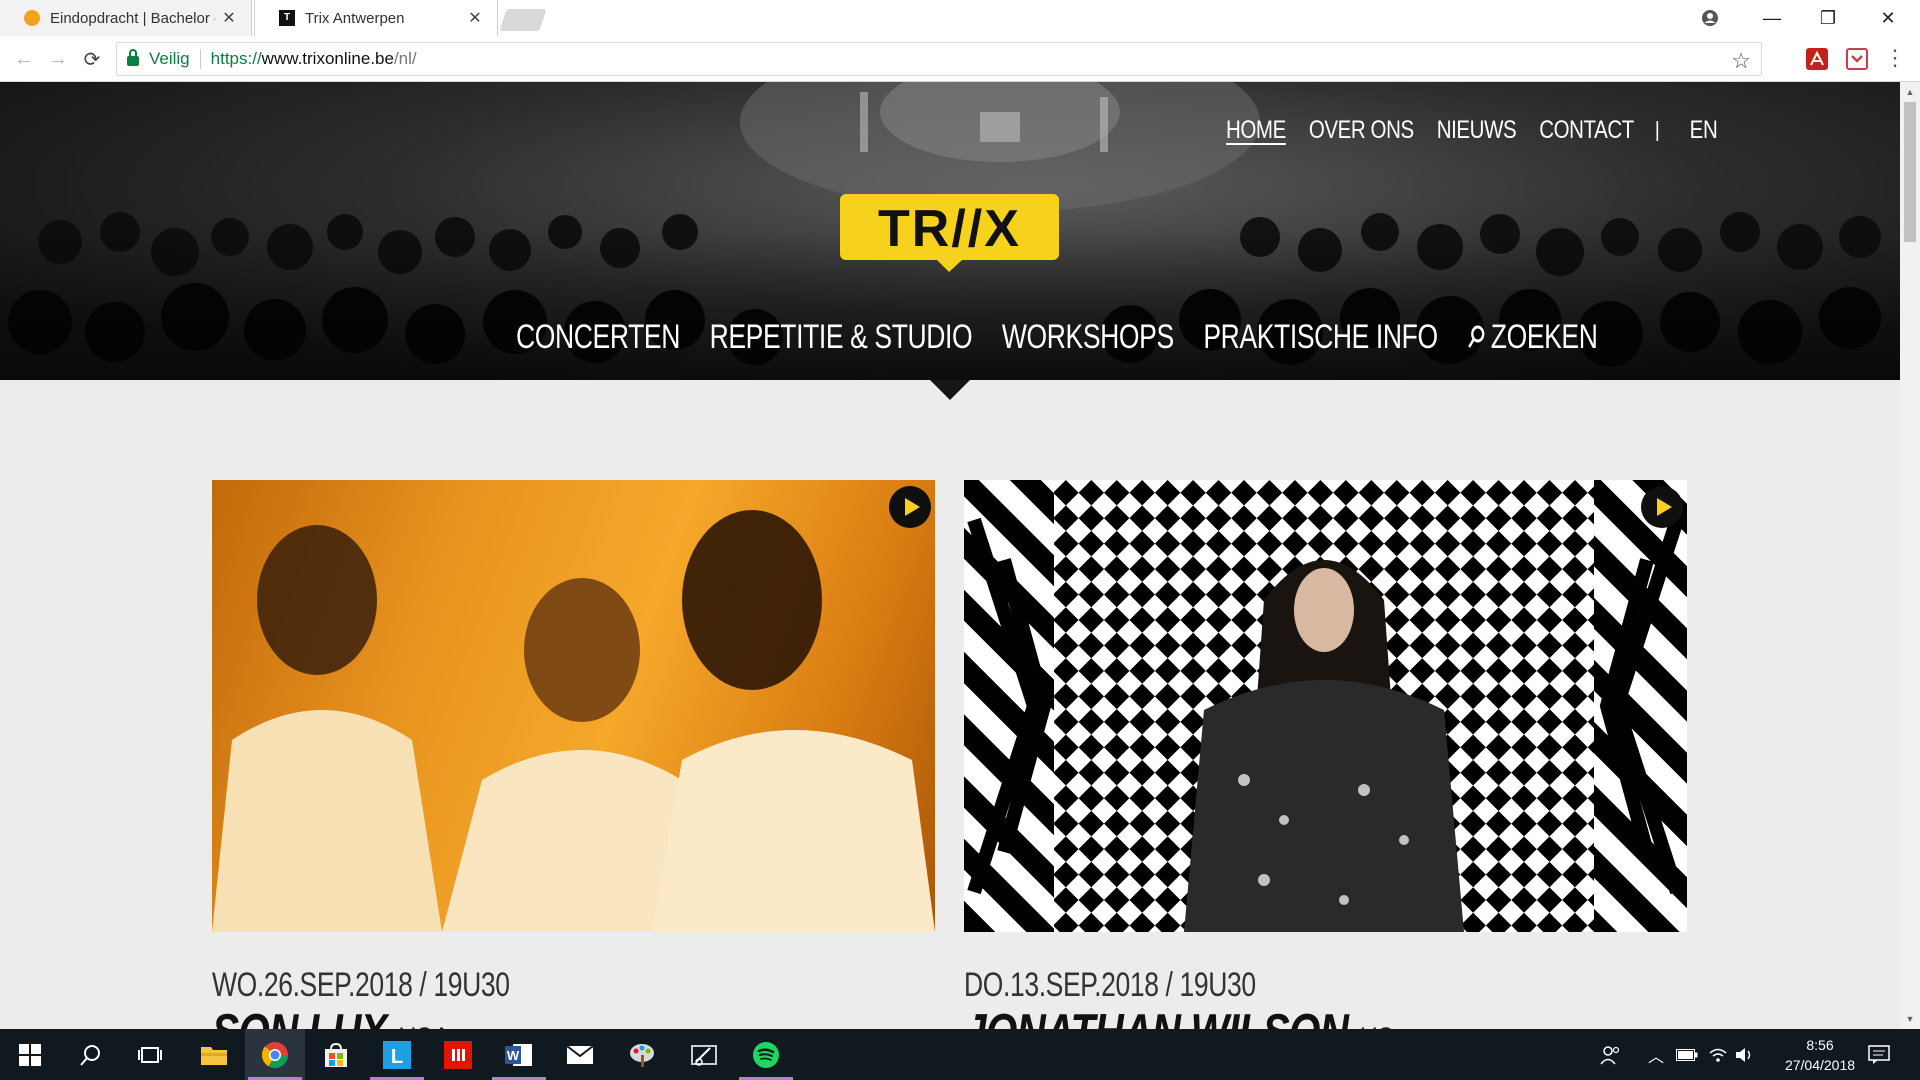  I want to click on url-path: /nl/, so click(405, 58).